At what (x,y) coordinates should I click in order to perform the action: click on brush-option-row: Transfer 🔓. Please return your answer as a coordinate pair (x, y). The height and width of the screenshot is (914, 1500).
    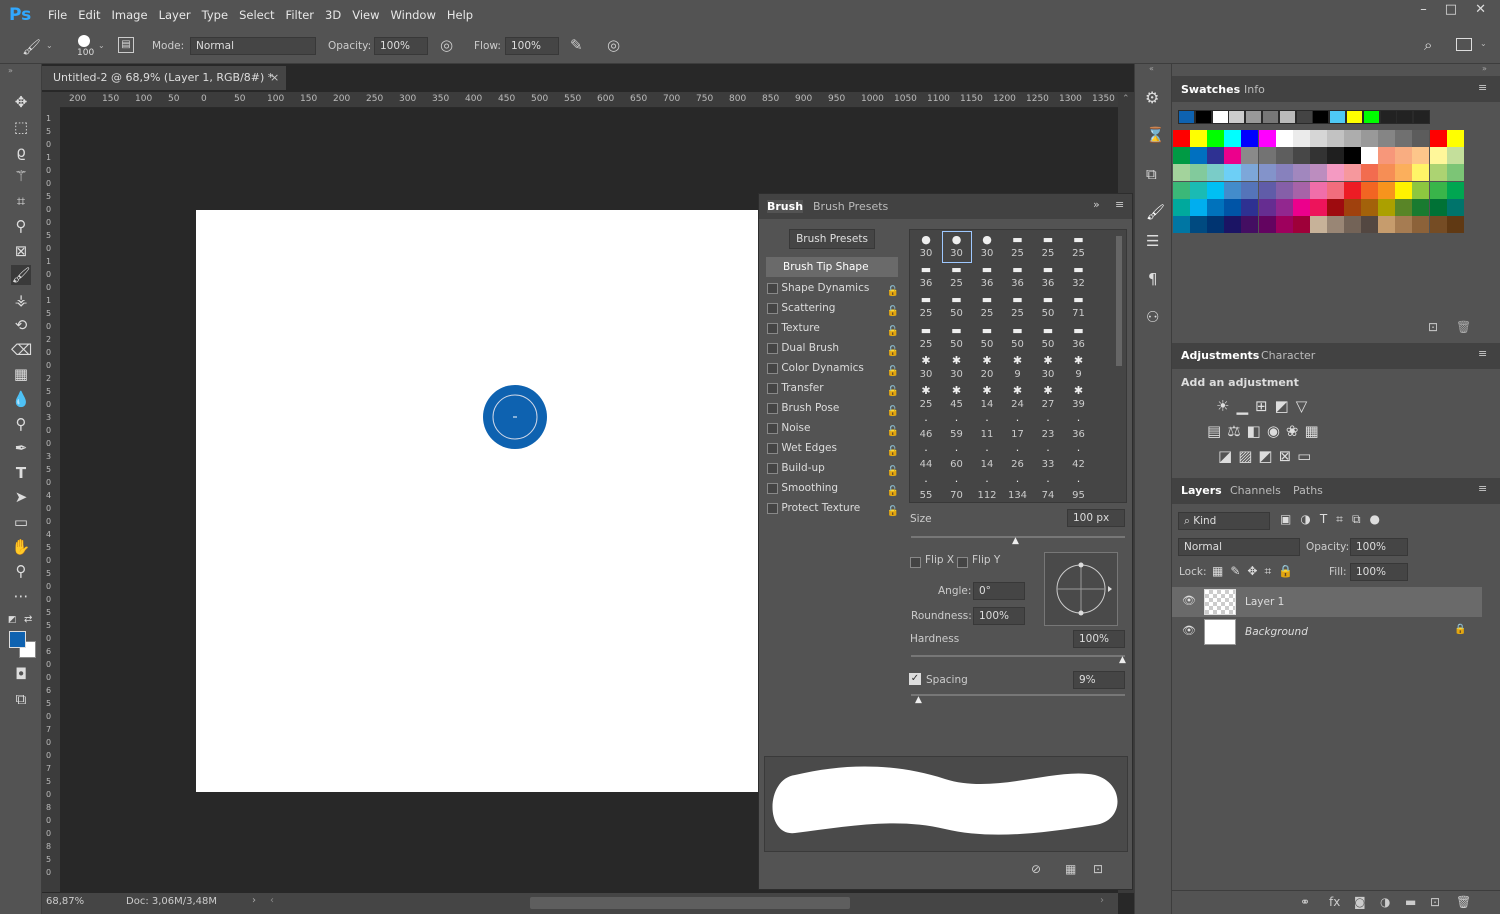
    Looking at the image, I should click on (833, 388).